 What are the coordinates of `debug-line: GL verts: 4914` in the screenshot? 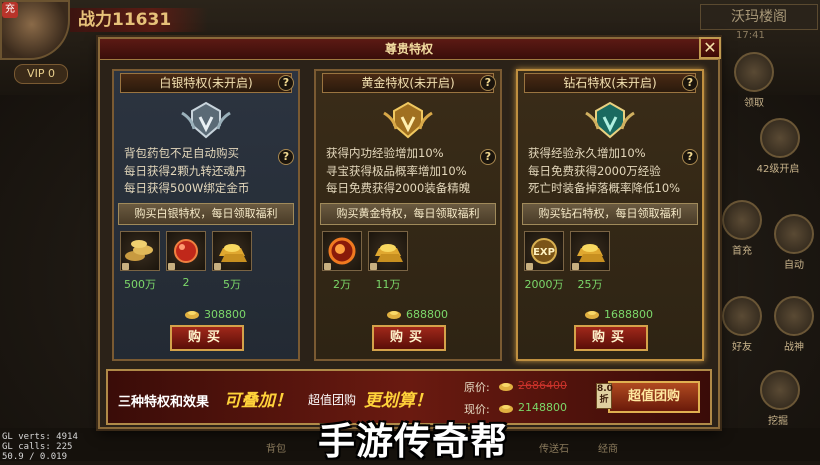 It's located at (40, 437).